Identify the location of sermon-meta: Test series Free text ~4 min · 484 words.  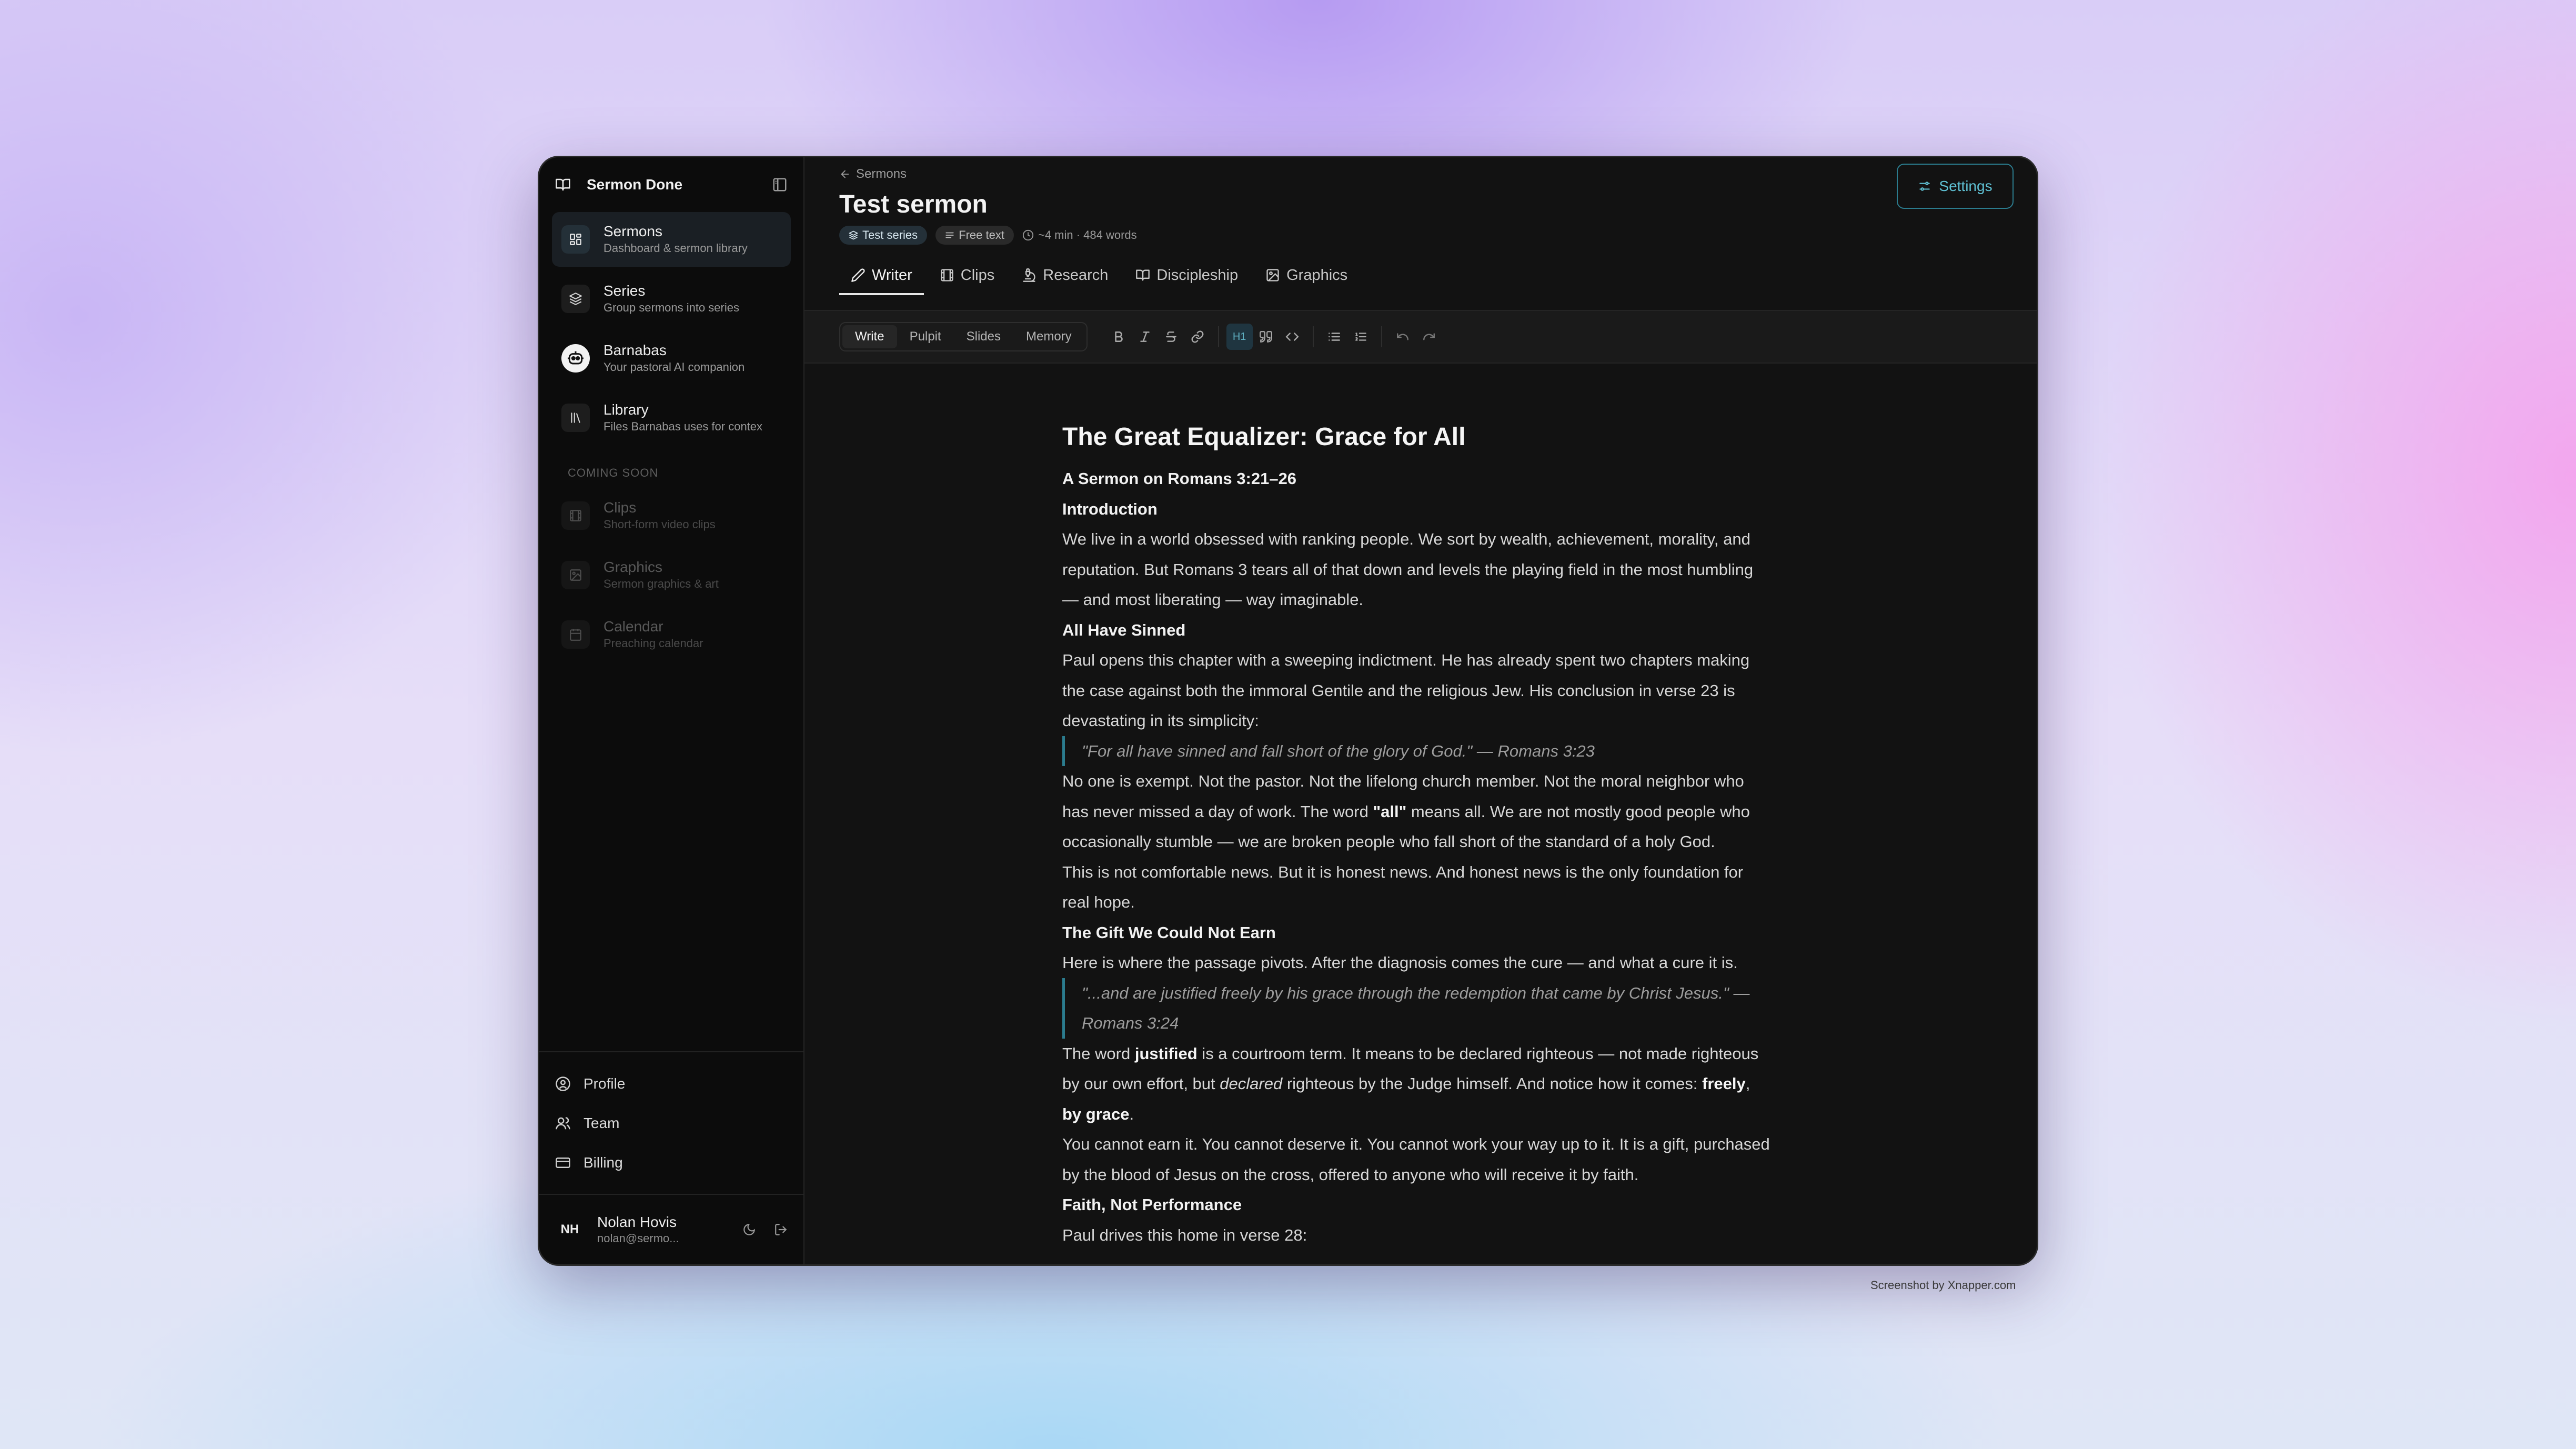
(988, 235).